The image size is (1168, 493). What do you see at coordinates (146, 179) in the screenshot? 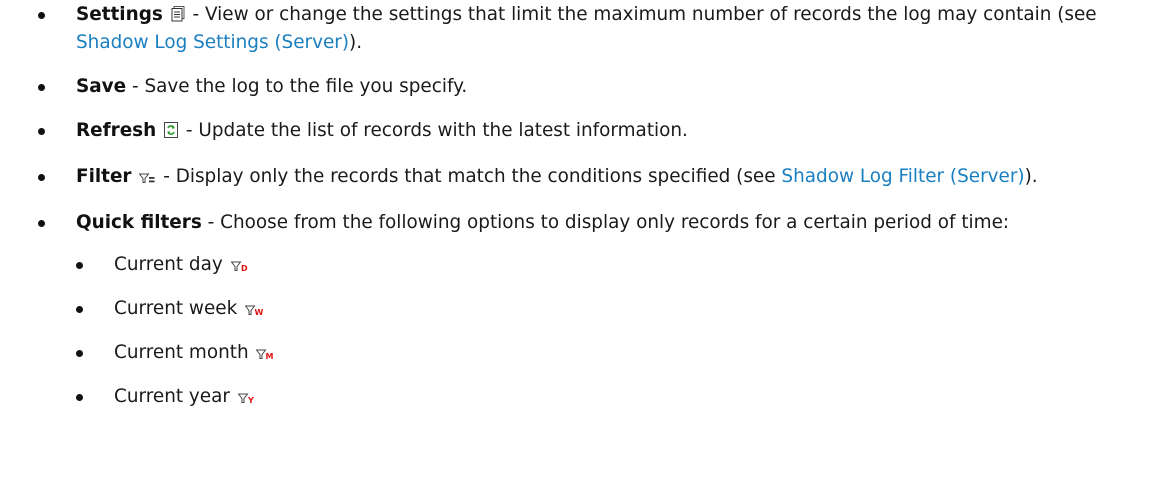
I see `filter-icon` at bounding box center [146, 179].